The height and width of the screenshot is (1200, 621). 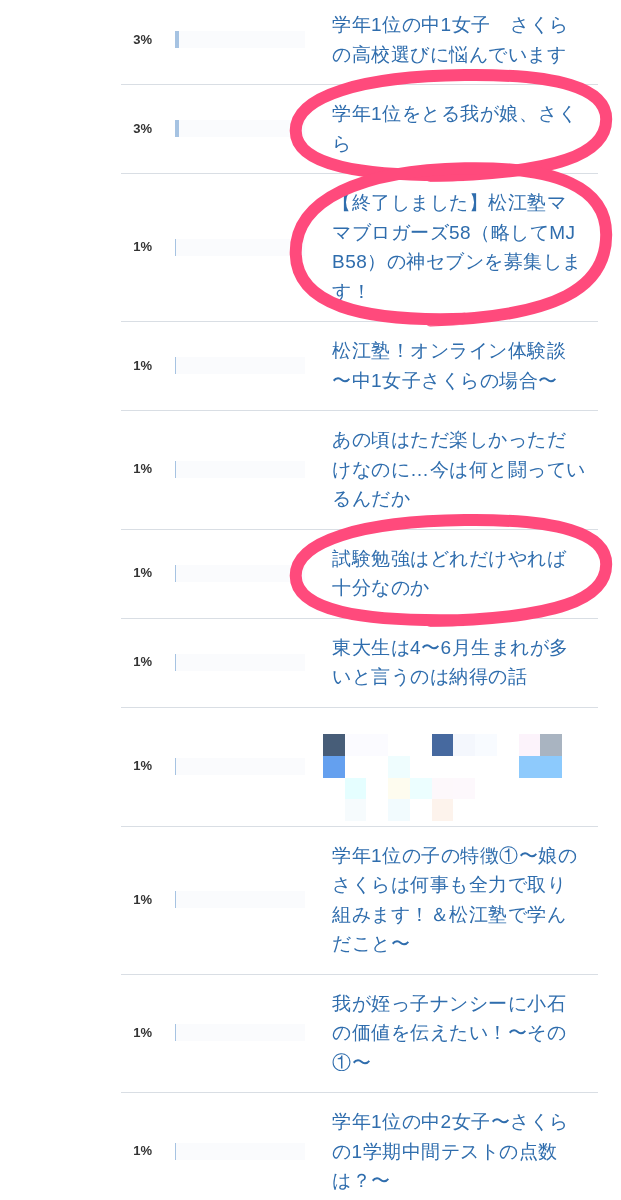 I want to click on post-title-link: 試験勉強はどれだけやれば十分なのか, so click(x=449, y=573).